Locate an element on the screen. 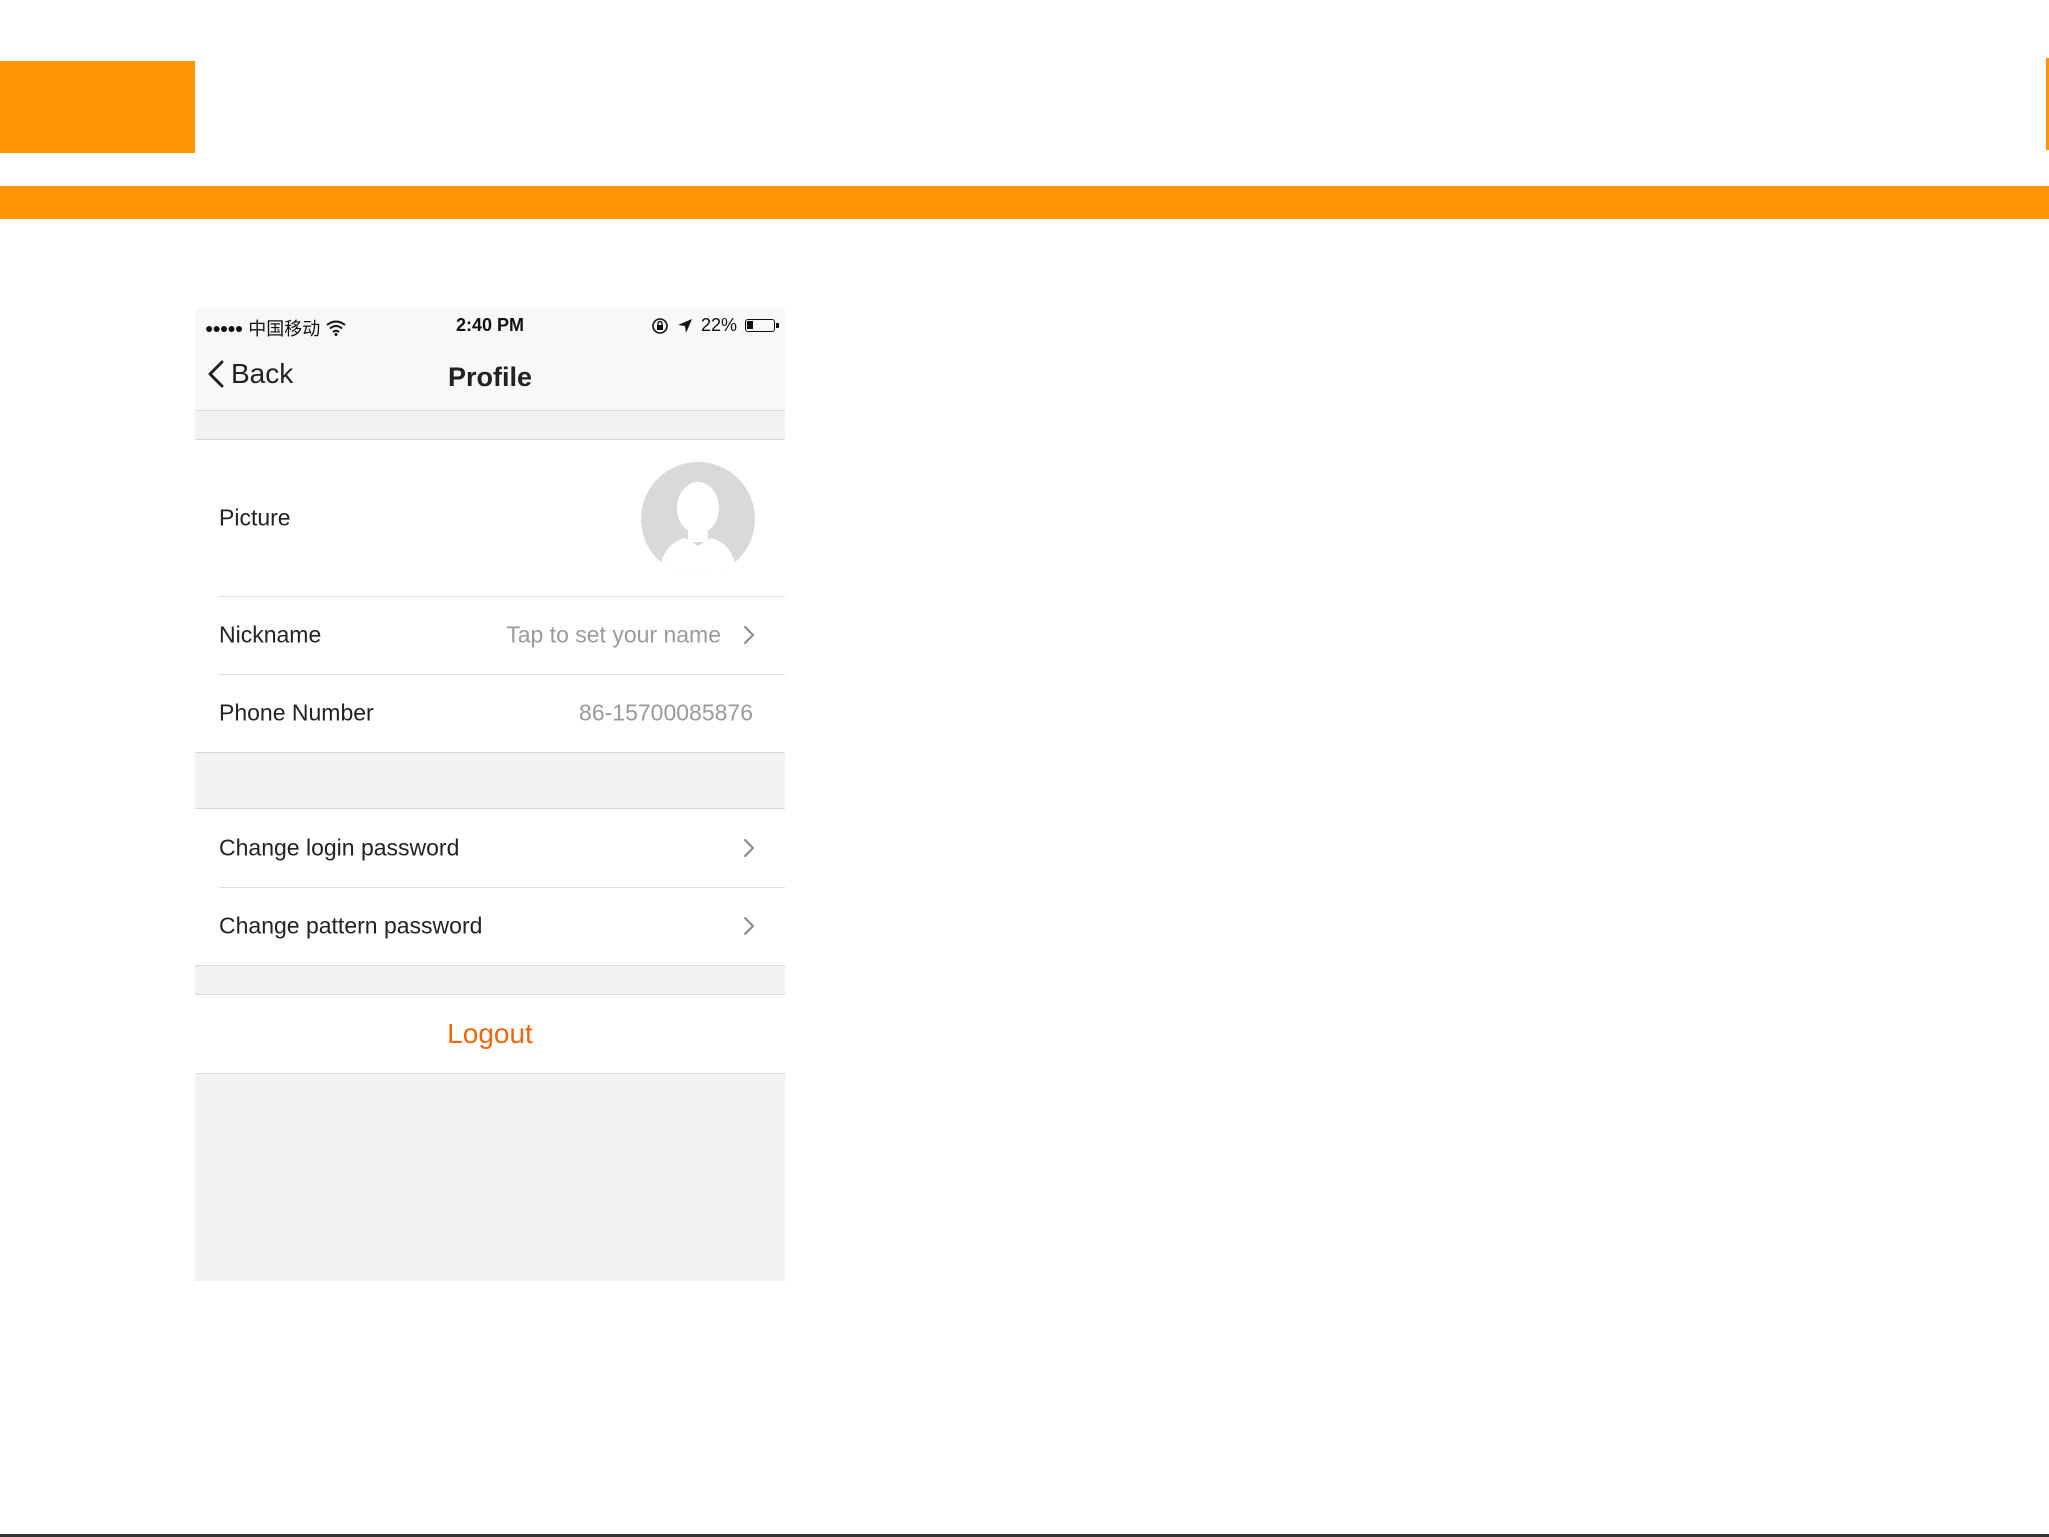 The width and height of the screenshot is (2049, 1537). logout-label: Logout is located at coordinates (490, 1033).